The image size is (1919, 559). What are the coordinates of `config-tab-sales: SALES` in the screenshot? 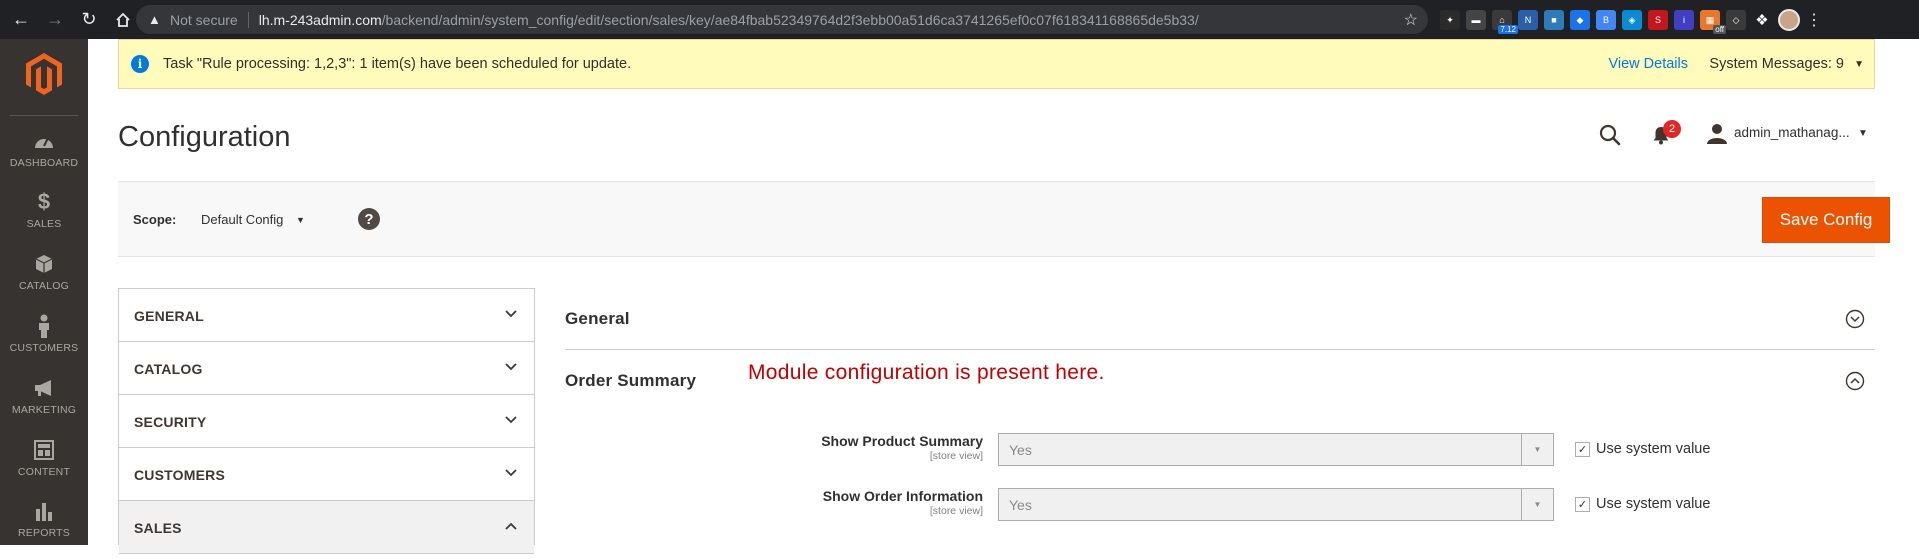 It's located at (326, 527).